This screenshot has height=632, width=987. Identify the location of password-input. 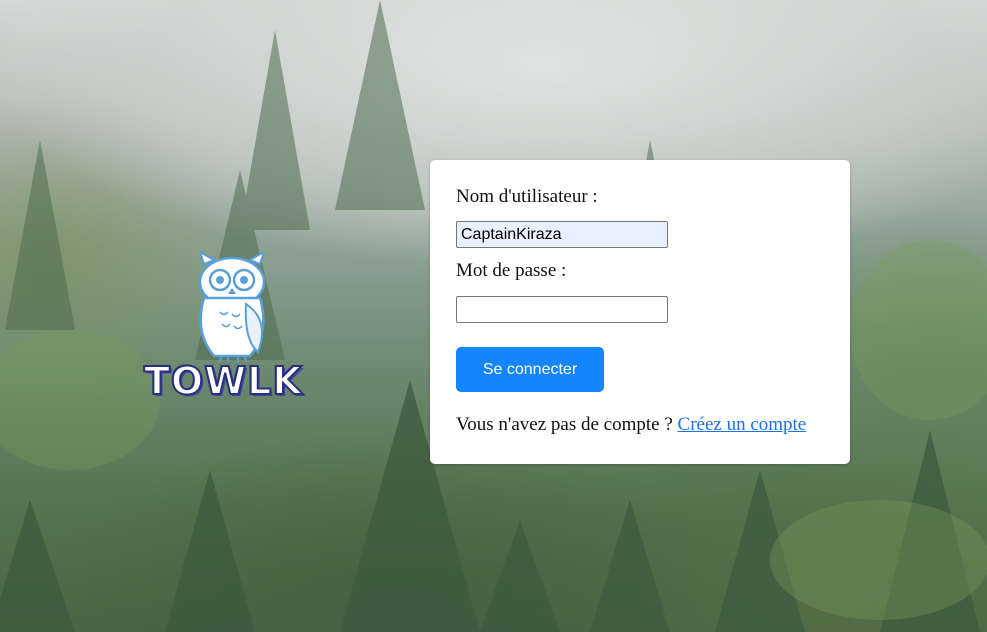
(562, 309).